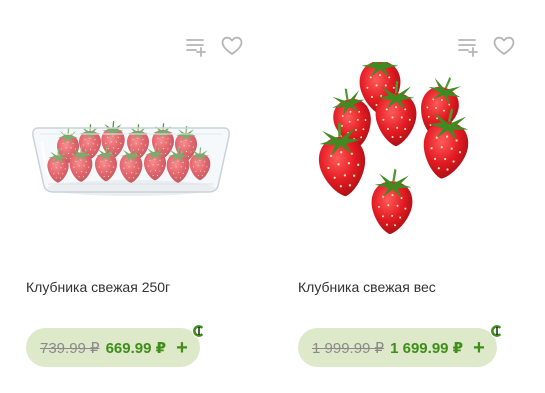  What do you see at coordinates (70, 348) in the screenshot?
I see `old-price: 739.99 ₽` at bounding box center [70, 348].